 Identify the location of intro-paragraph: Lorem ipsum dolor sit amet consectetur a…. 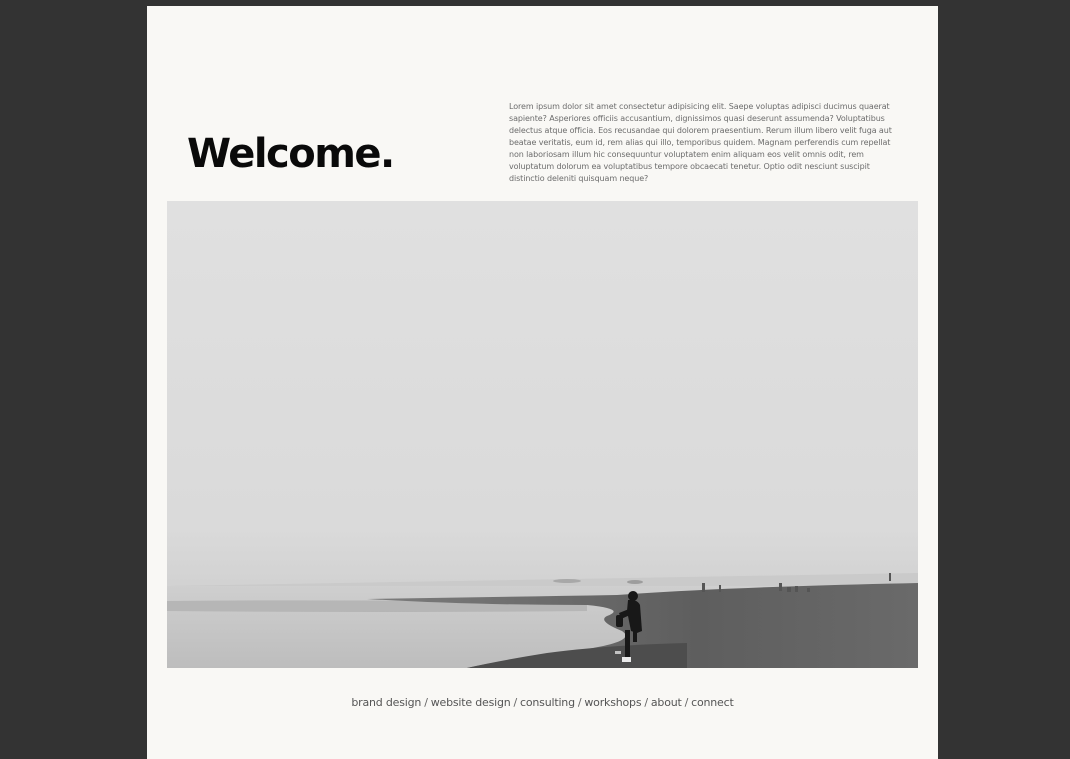
(700, 142).